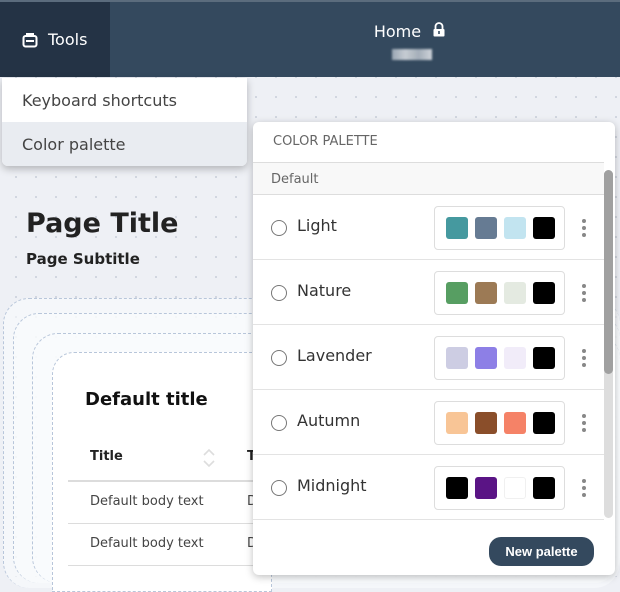 This screenshot has height=592, width=620. Describe the element at coordinates (83, 259) in the screenshot. I see `page-subtitle: Page Subtitle` at that location.